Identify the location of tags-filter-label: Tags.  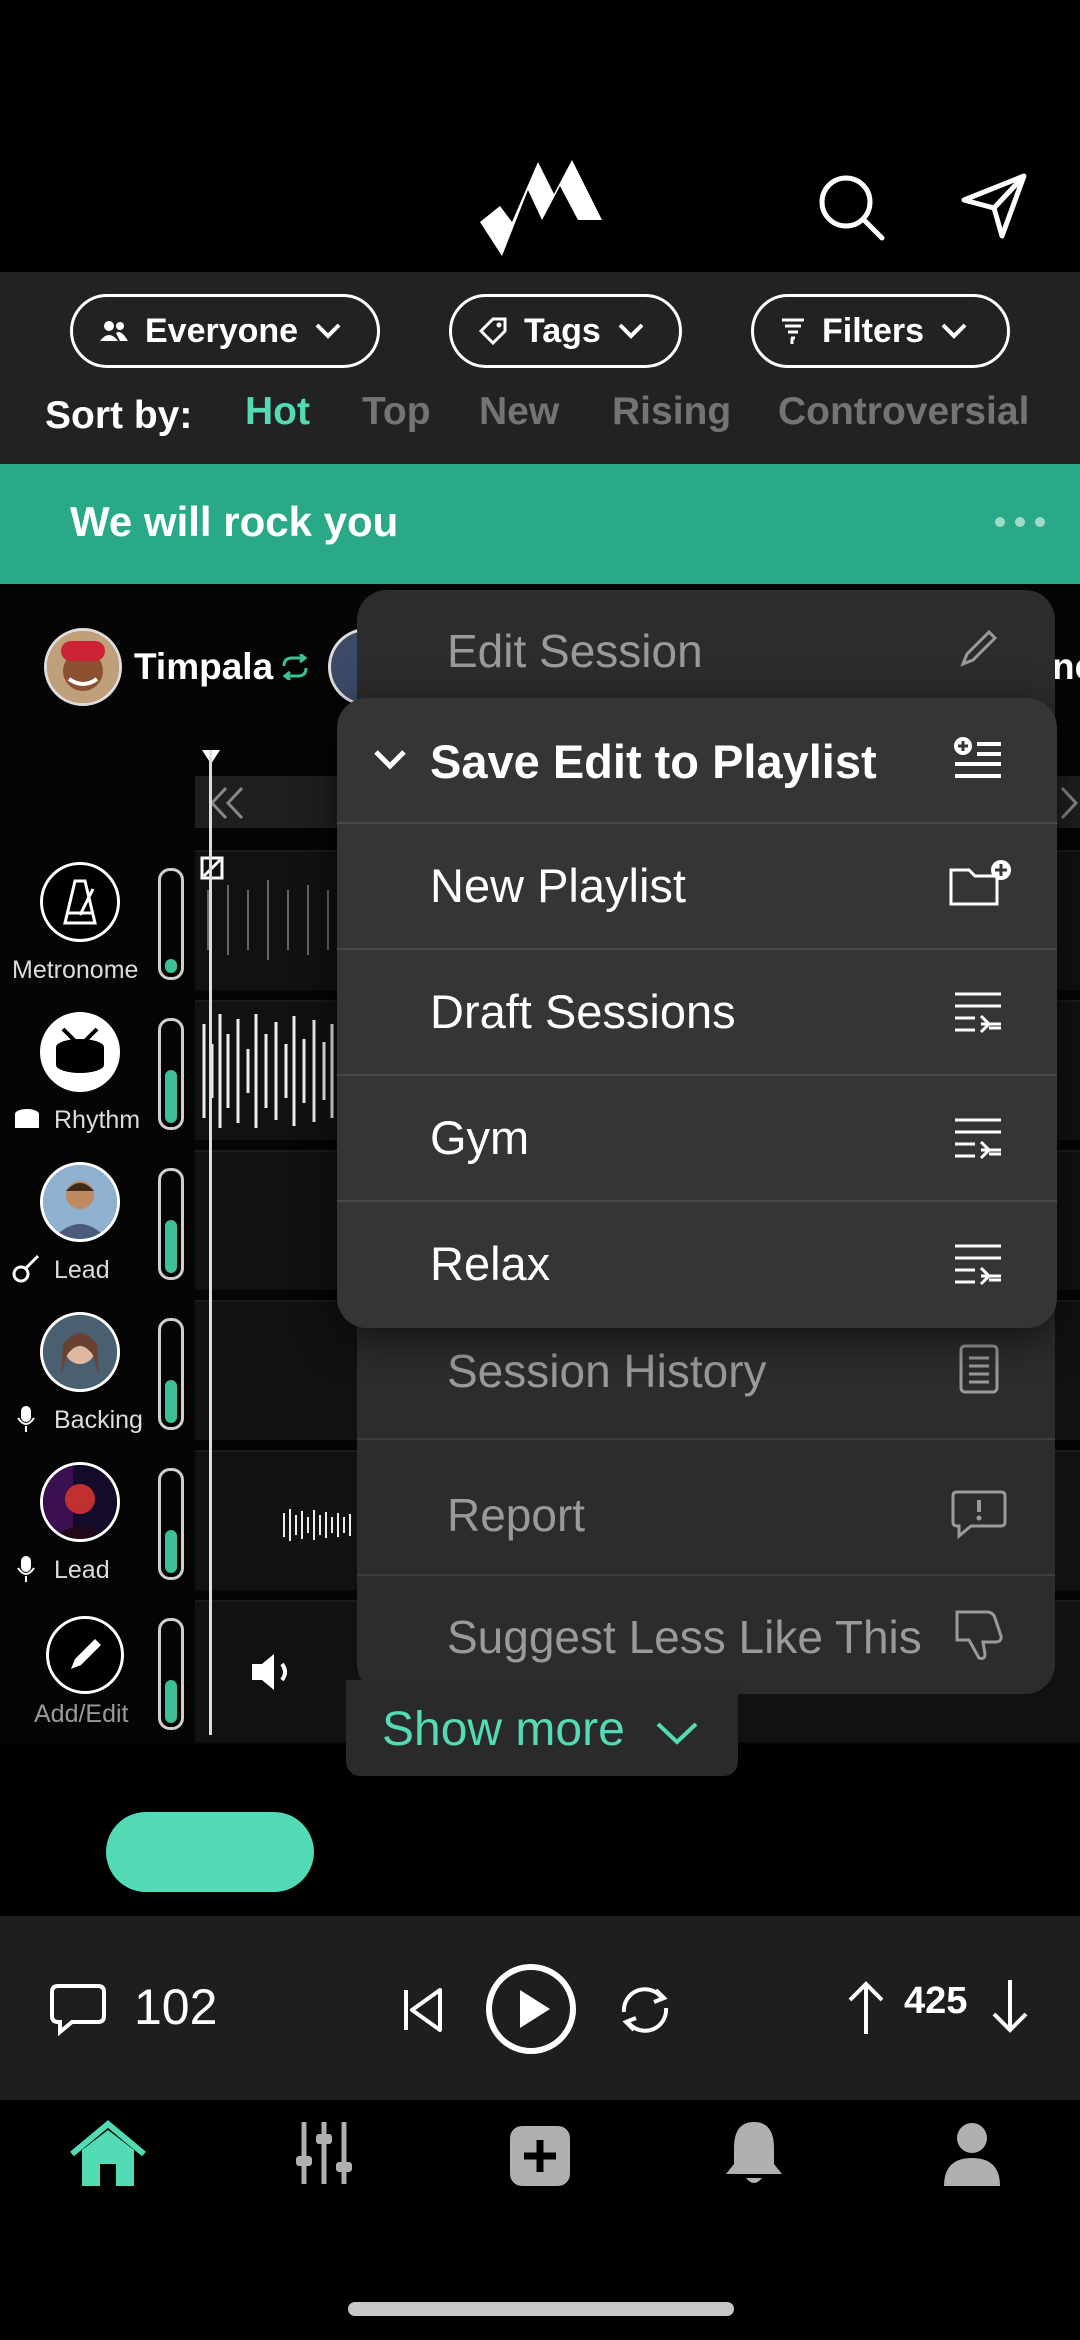
(562, 330).